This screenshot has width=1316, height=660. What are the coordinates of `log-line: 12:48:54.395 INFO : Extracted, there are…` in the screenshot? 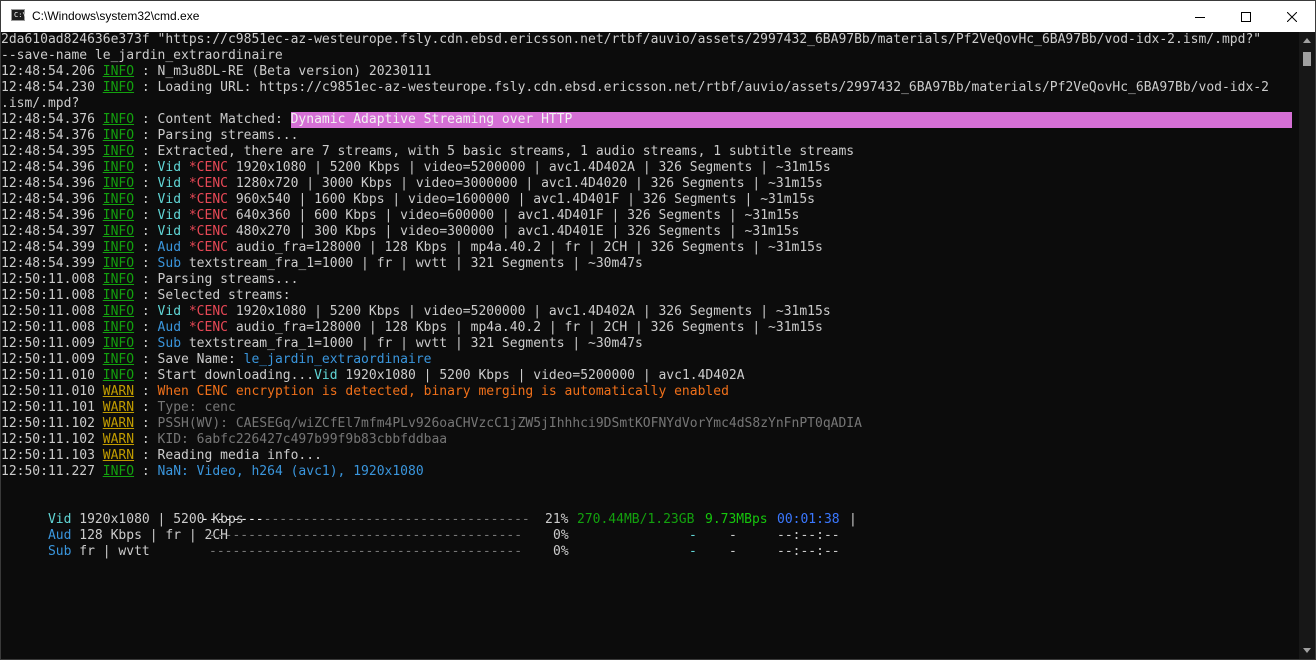 It's located at (427, 152).